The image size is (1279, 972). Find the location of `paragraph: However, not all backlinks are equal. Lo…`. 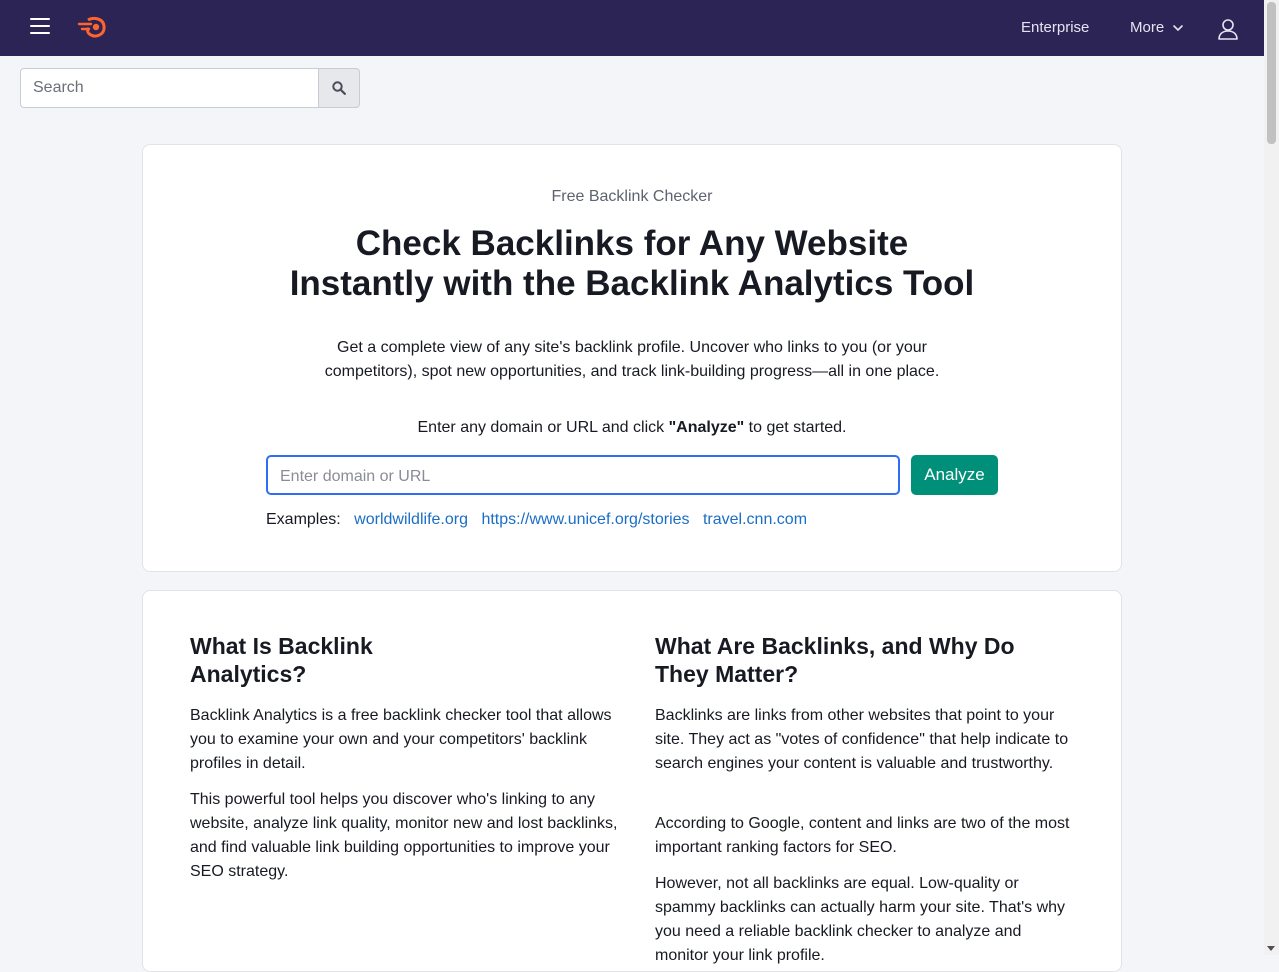

paragraph: However, not all backlinks are equal. Lo… is located at coordinates (860, 919).